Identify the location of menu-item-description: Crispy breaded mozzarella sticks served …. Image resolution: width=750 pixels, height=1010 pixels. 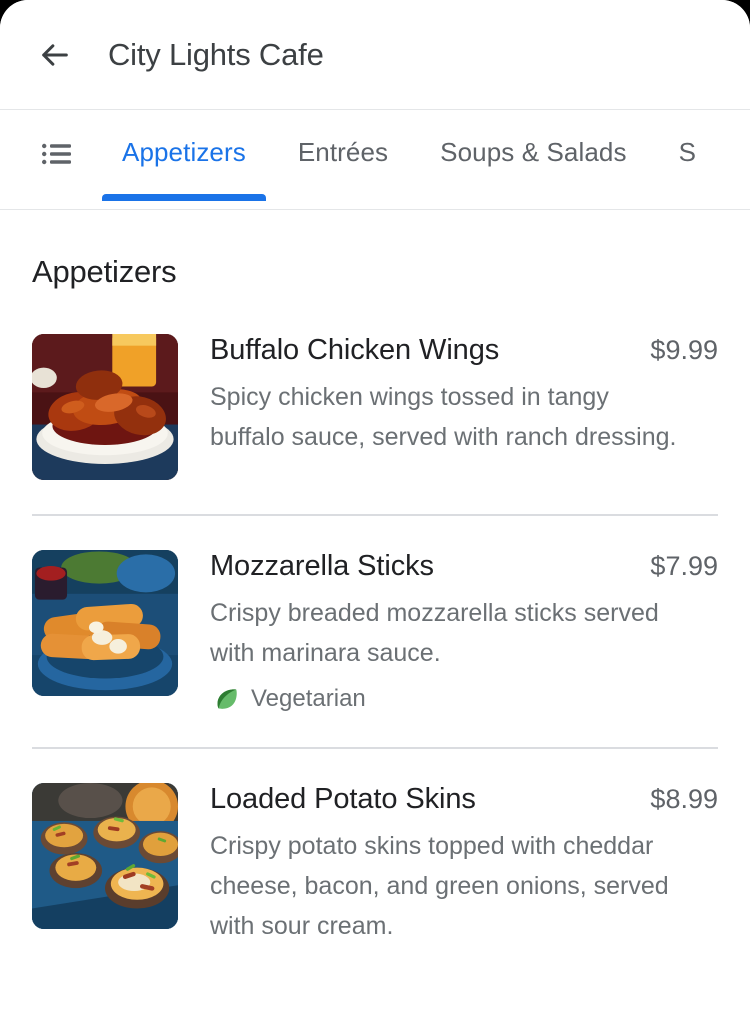
(434, 633).